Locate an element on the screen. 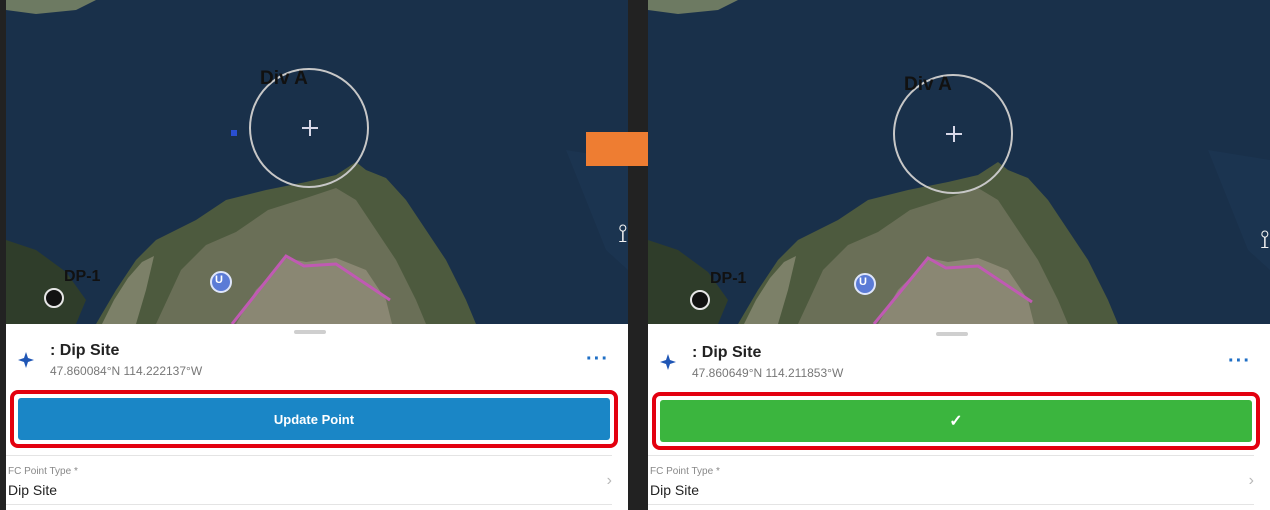 Image resolution: width=1270 pixels, height=510 pixels. highlight-frame: Update Point is located at coordinates (314, 419).